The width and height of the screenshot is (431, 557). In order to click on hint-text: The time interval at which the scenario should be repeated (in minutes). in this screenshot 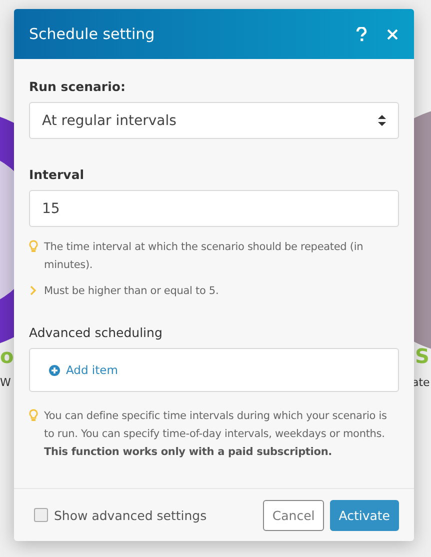, I will do `click(204, 256)`.